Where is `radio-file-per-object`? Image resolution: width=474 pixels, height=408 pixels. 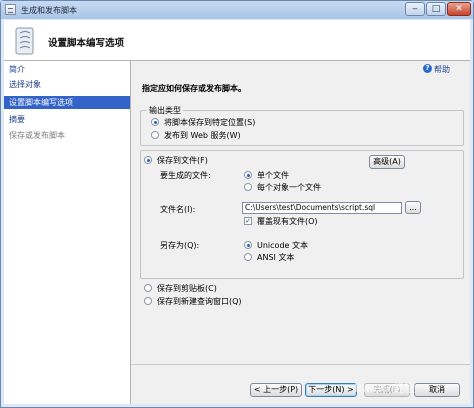 radio-file-per-object is located at coordinates (248, 187).